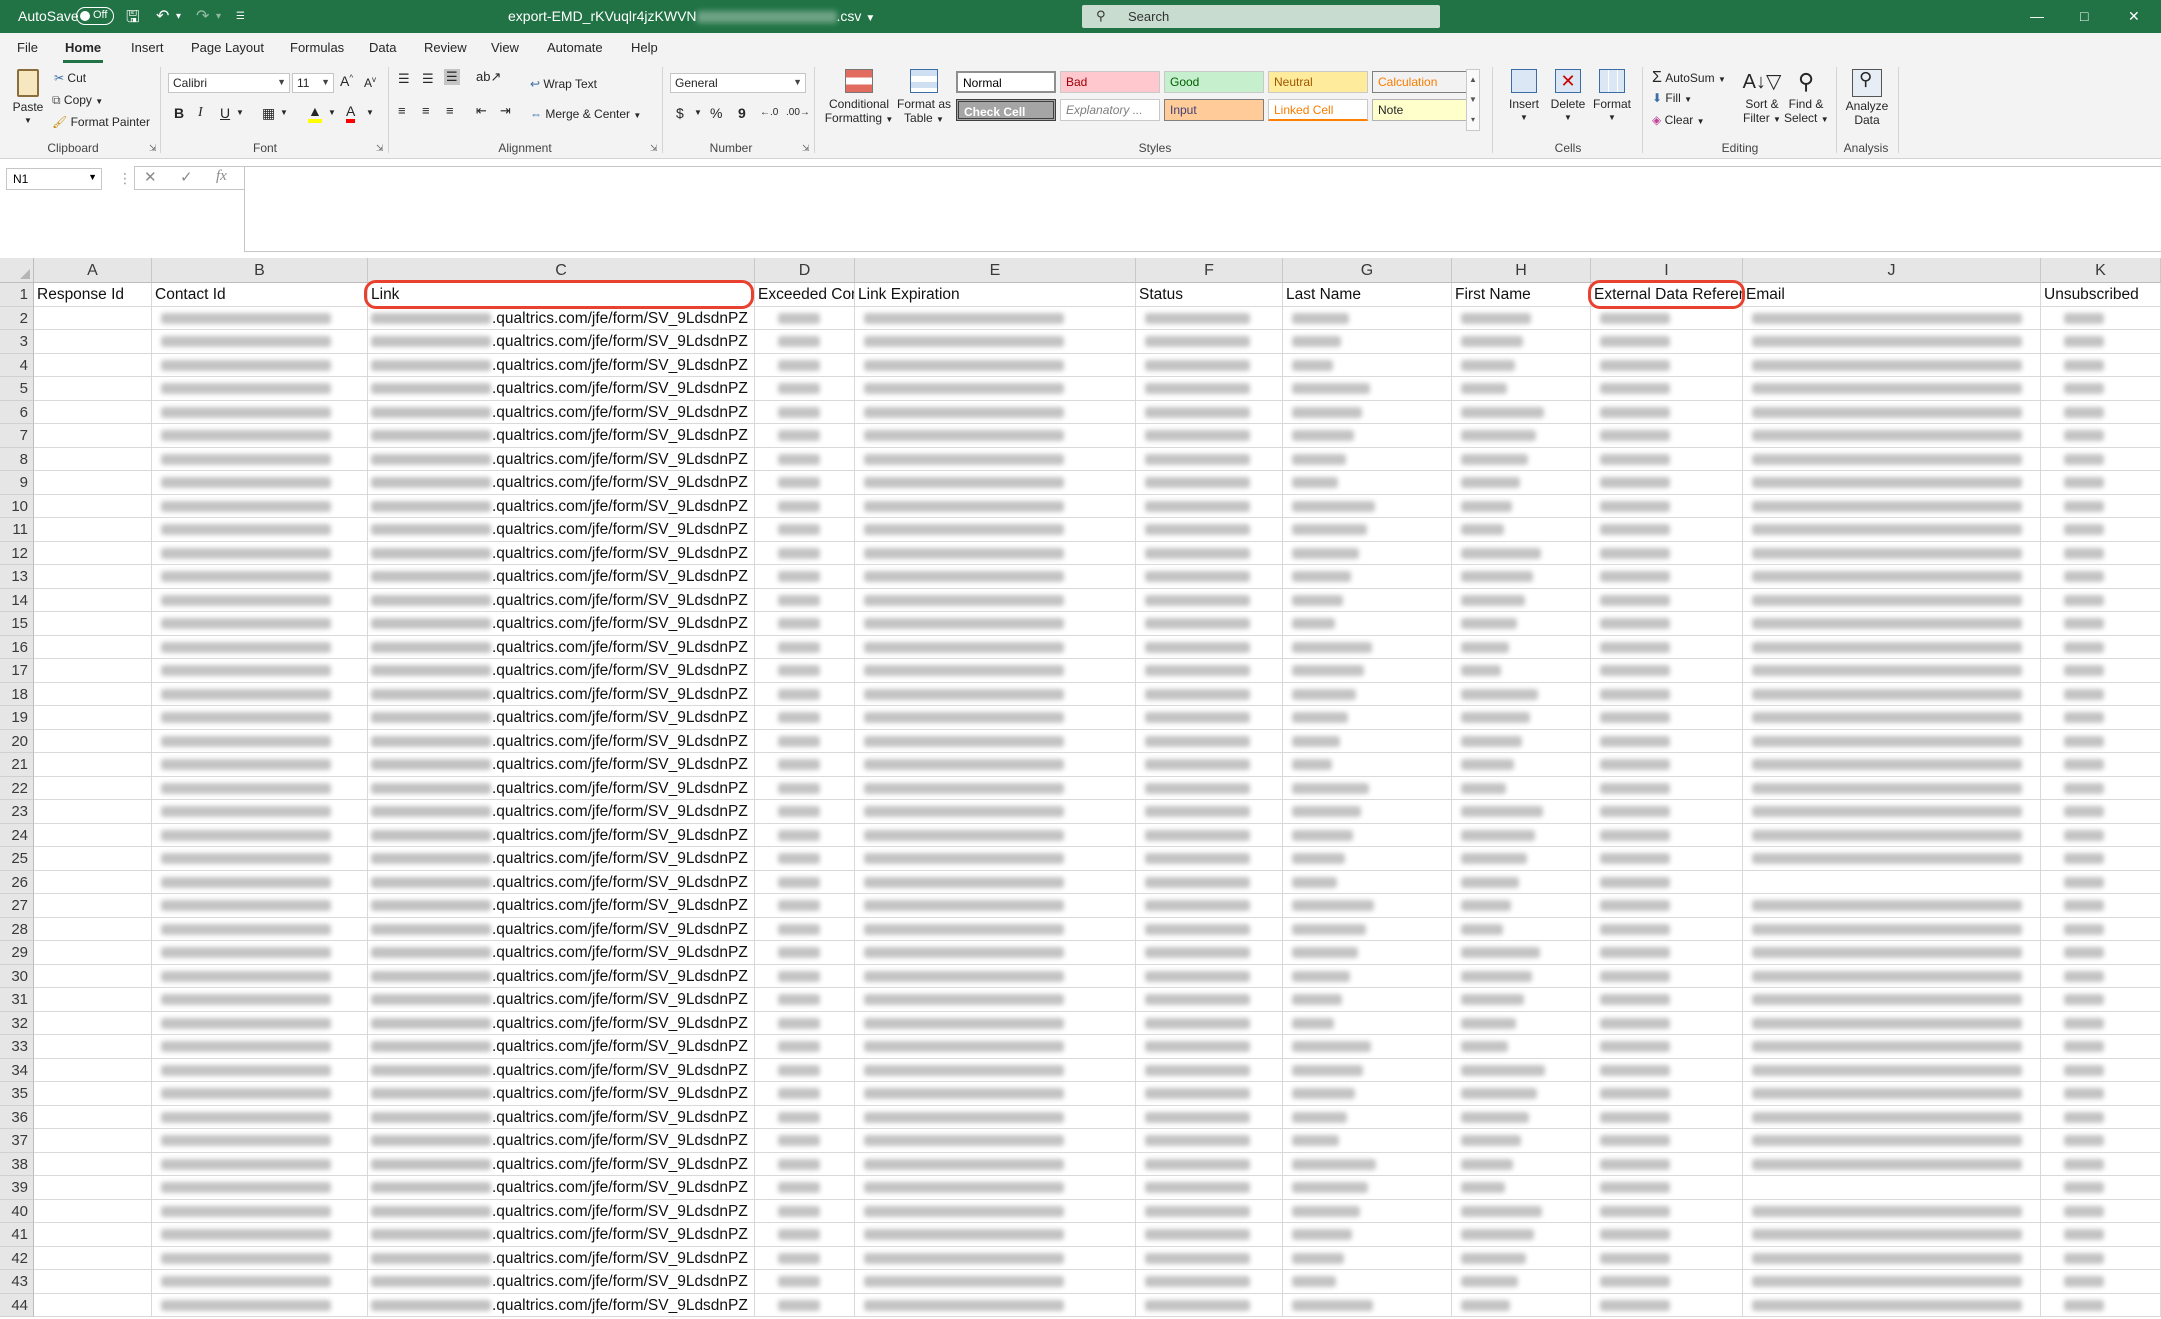 The image size is (2161, 1319). I want to click on delete-cells-button: ✕ Delete ▼, so click(1568, 97).